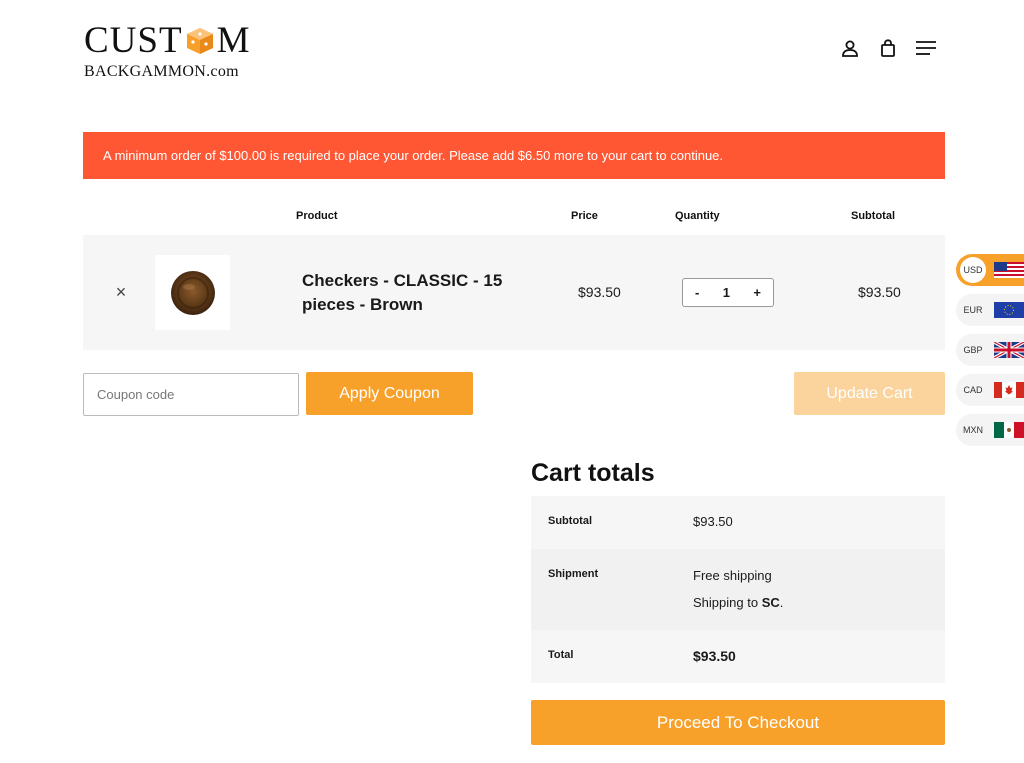  Describe the element at coordinates (200, 41) in the screenshot. I see `dice-icon` at that location.